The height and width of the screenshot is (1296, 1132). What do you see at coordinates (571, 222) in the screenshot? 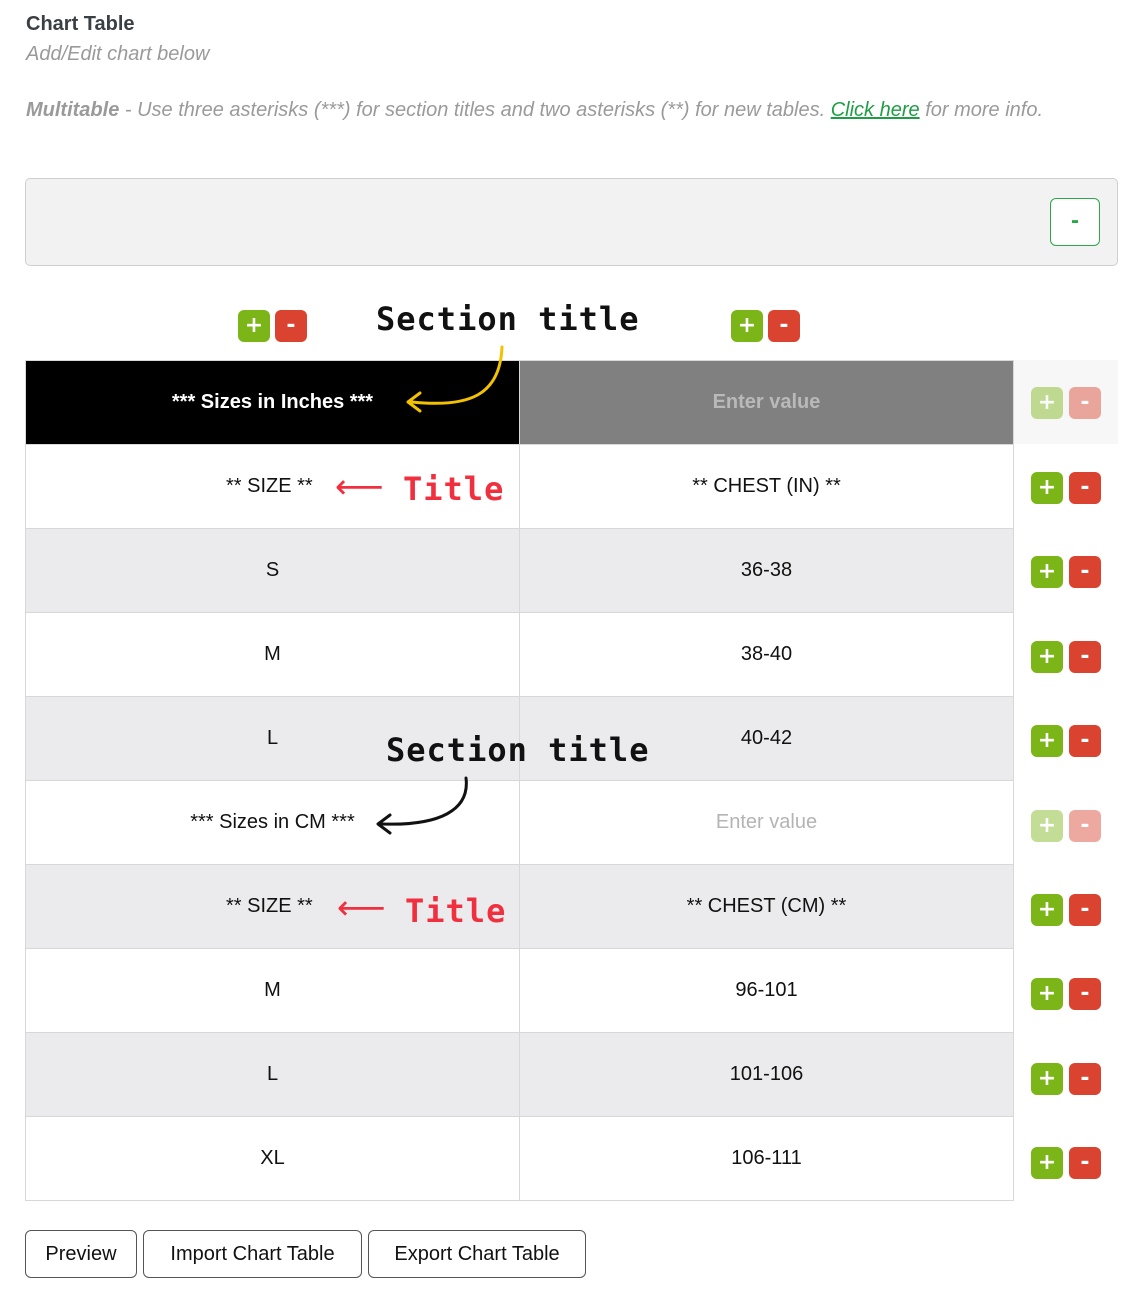
I see `chart-options-panel: -` at bounding box center [571, 222].